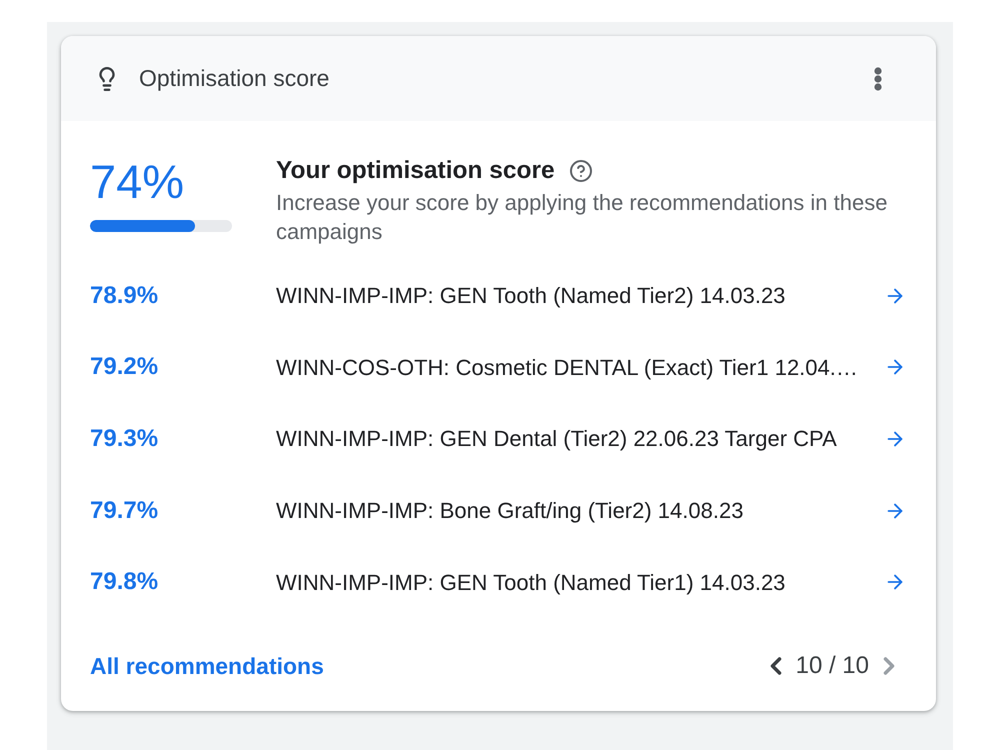  I want to click on campaign-name: WINN-IMP-IMP: GEN Tooth (Named Tier1) 14.03.23, so click(531, 582).